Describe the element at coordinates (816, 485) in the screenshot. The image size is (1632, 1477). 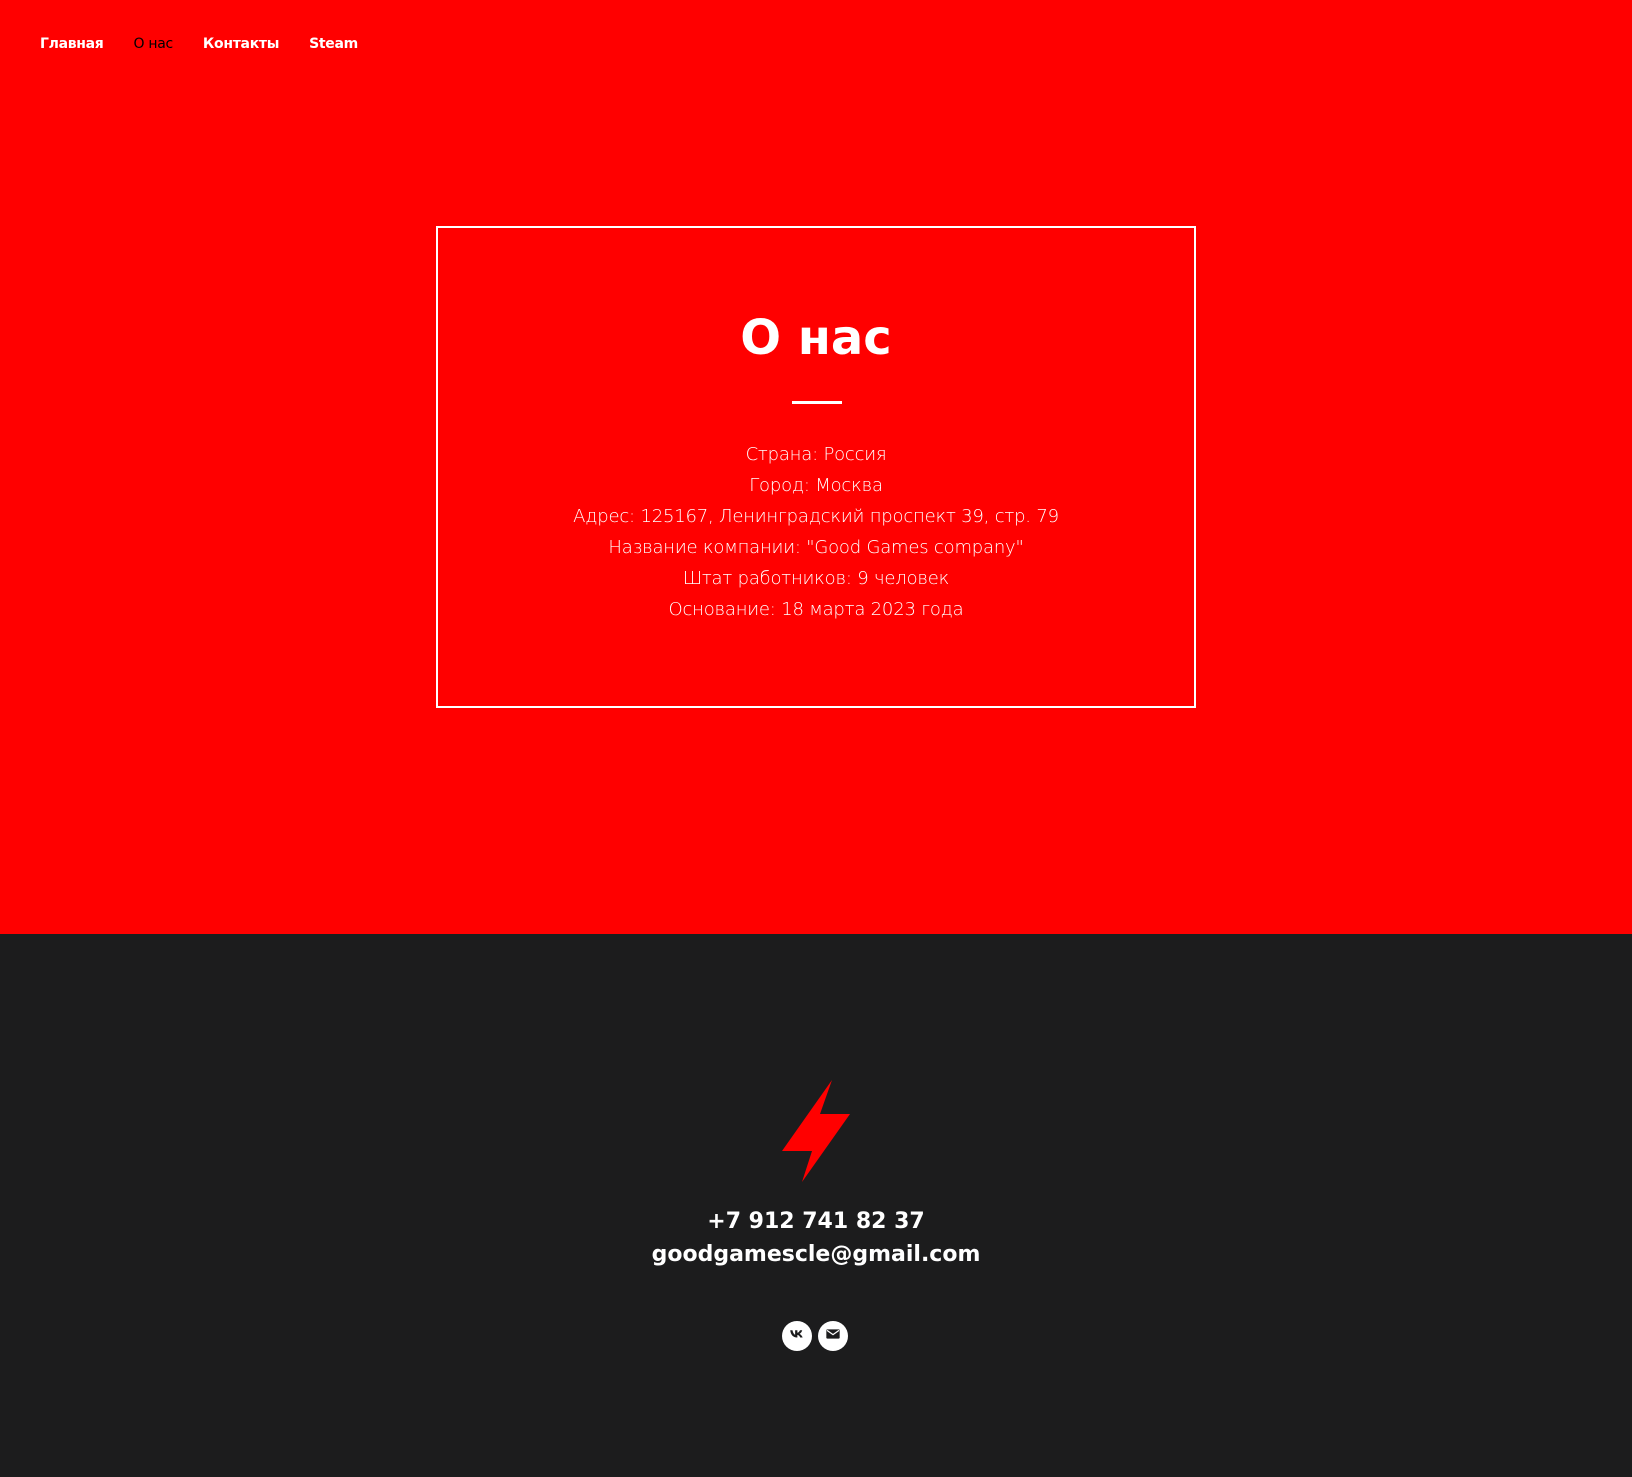
I see `detail-city: Город: Москва` at that location.